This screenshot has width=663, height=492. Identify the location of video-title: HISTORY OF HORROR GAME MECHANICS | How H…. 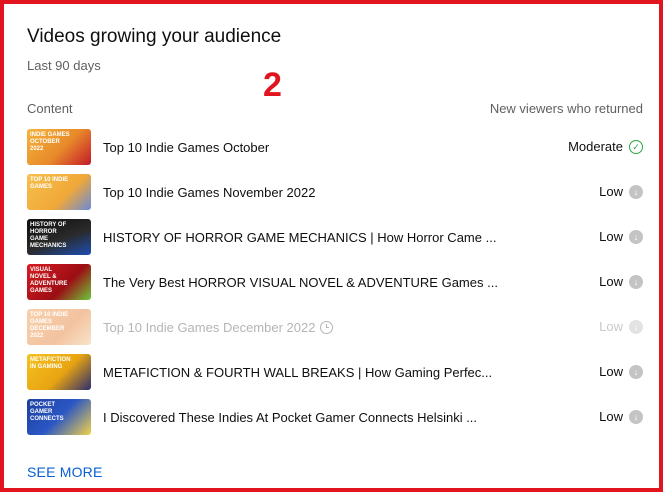
(299, 237).